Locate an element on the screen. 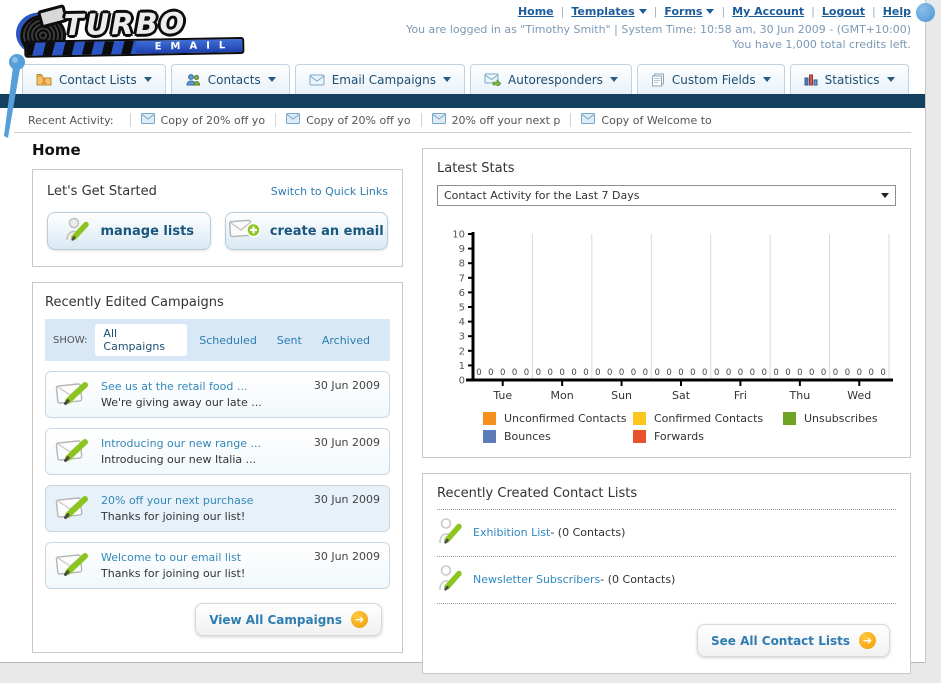 This screenshot has height=683, width=941. get-started-title: Let's Get Started is located at coordinates (102, 191).